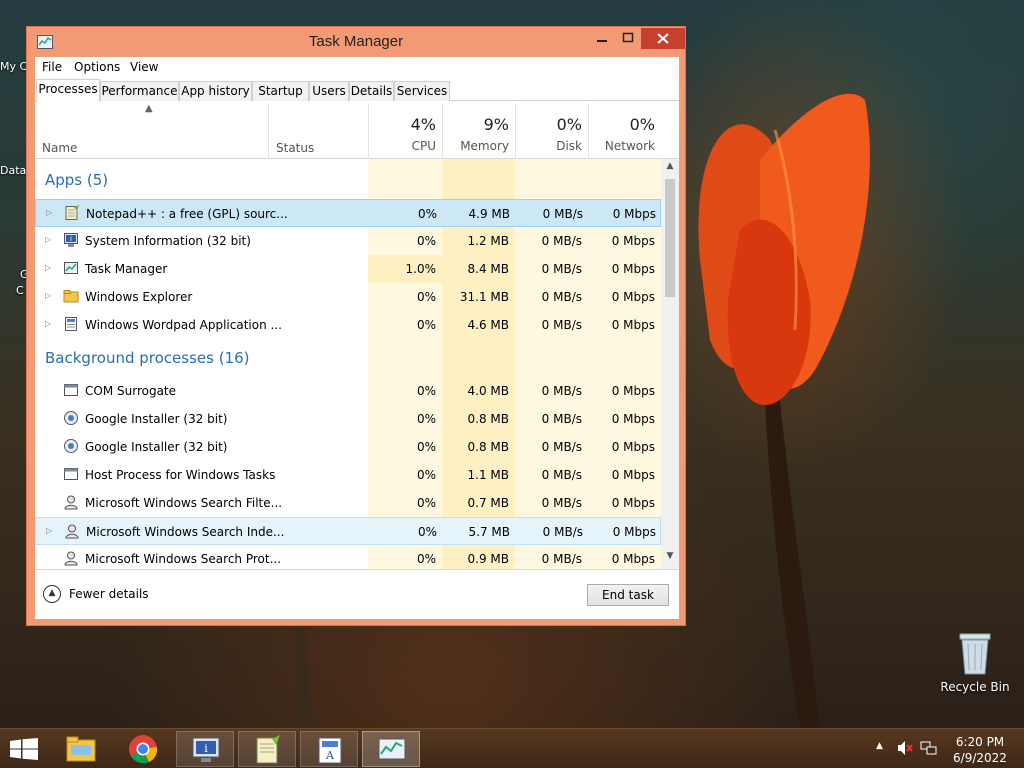 This screenshot has height=768, width=1024. Describe the element at coordinates (139, 91) in the screenshot. I see `tab-performance: Performance` at that location.